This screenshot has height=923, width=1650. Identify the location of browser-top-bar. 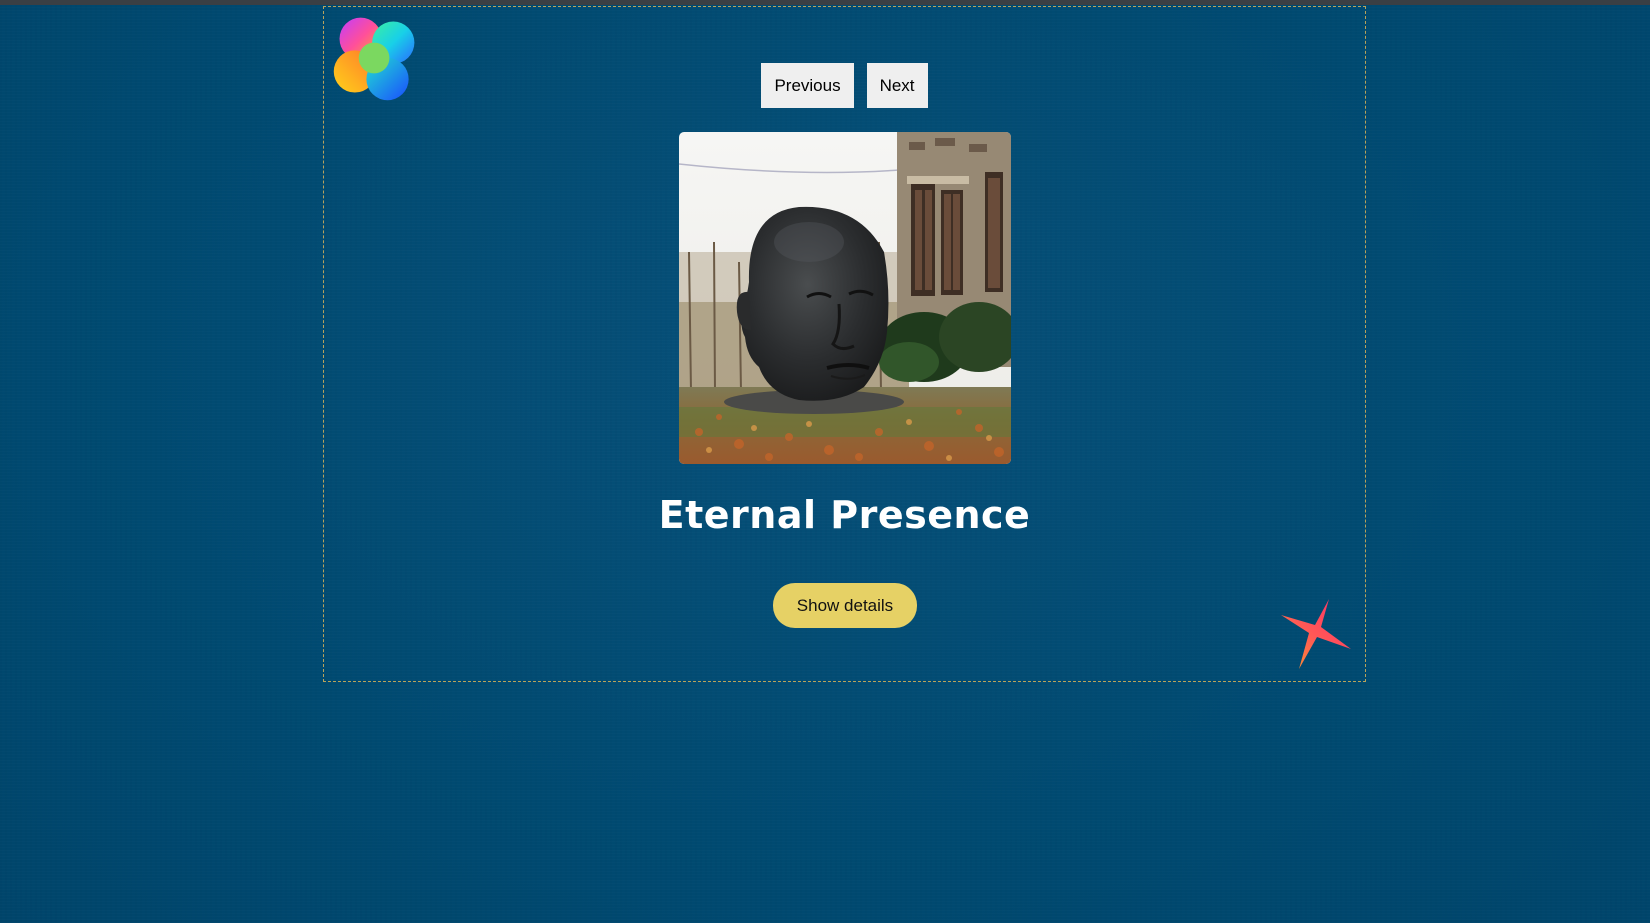
(825, 2).